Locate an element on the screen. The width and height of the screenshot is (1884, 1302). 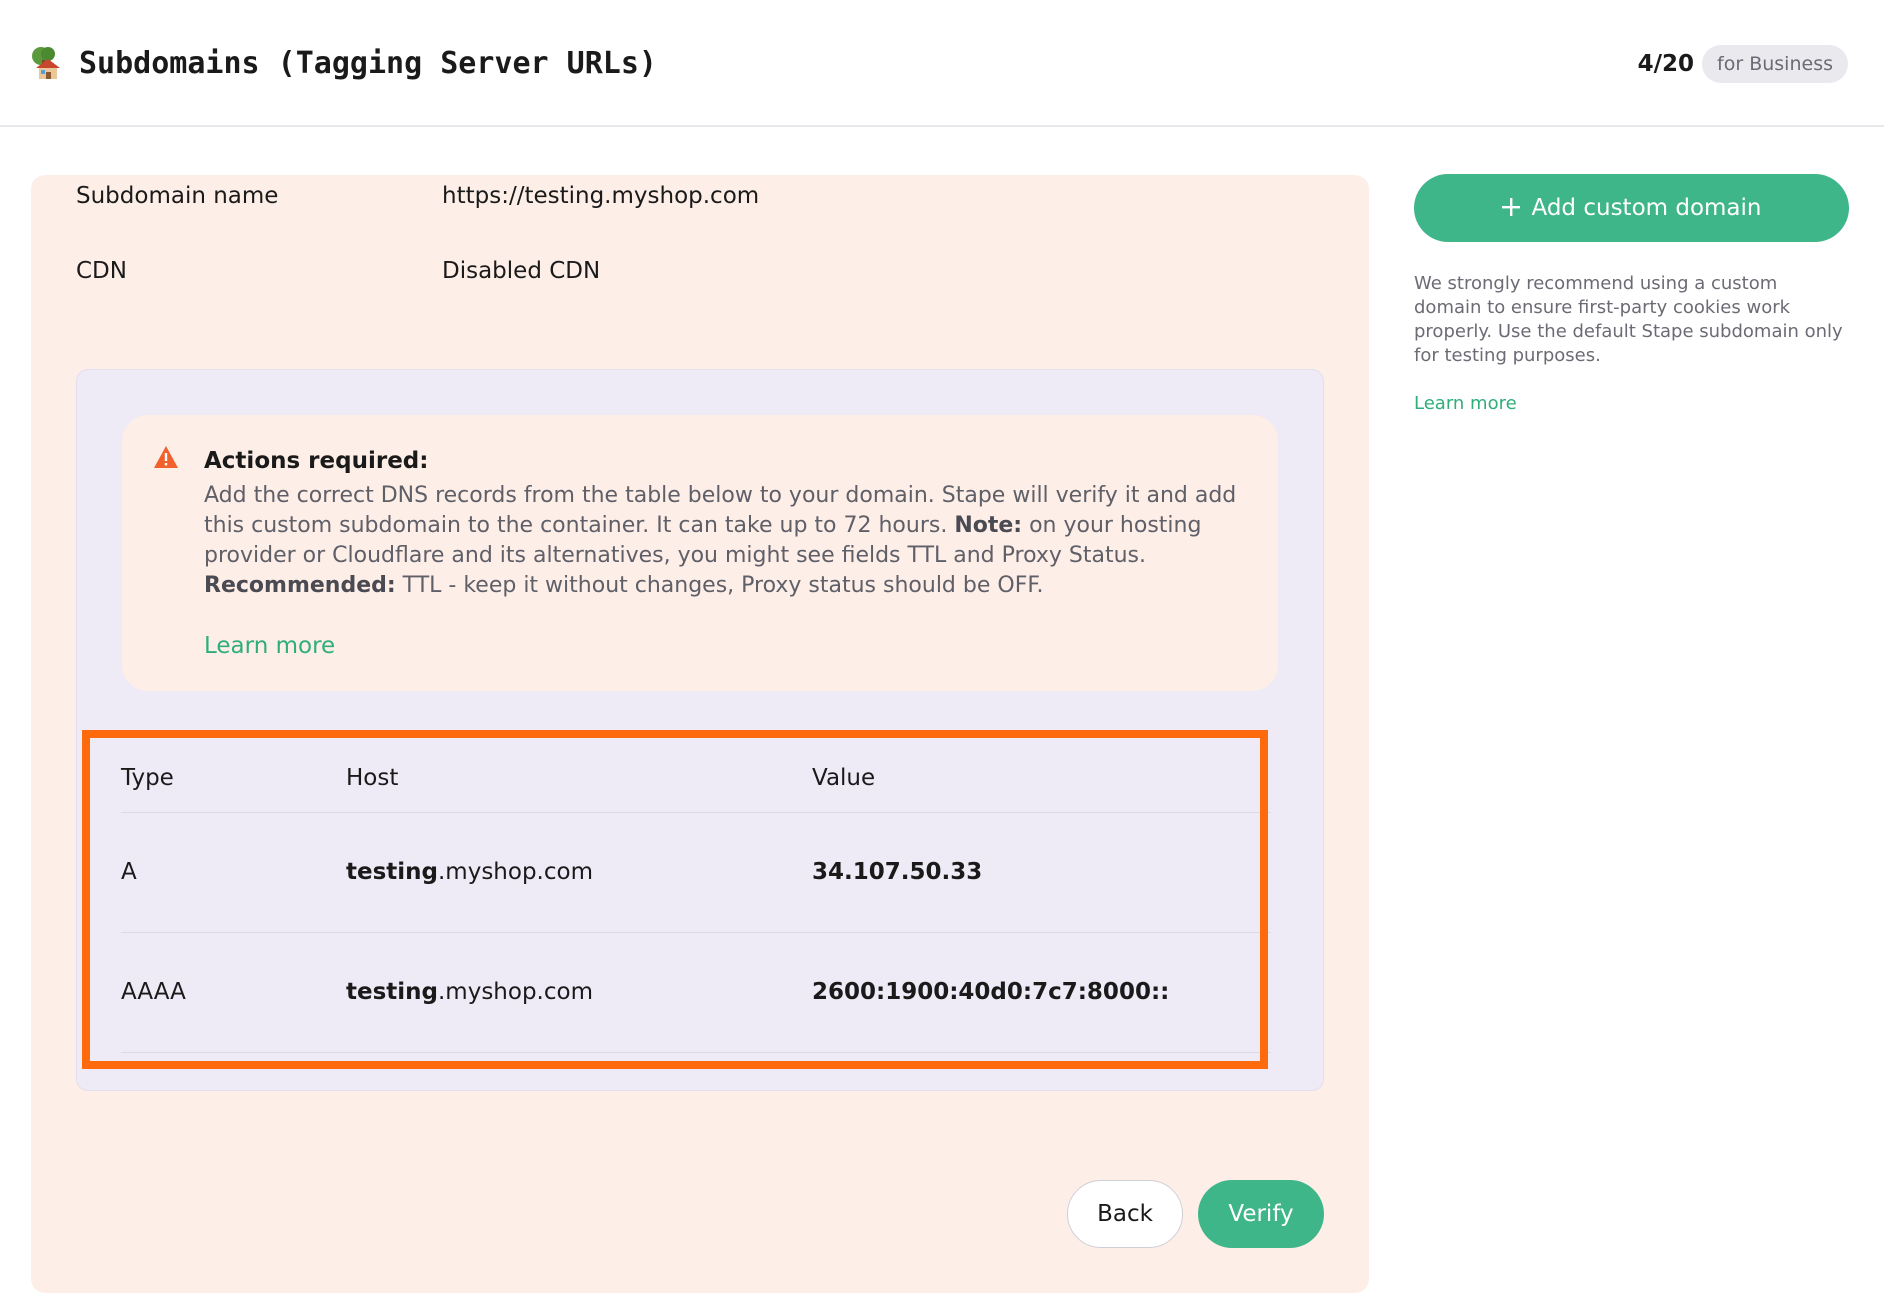
subdomain-name-label: Subdomain name is located at coordinates (177, 196).